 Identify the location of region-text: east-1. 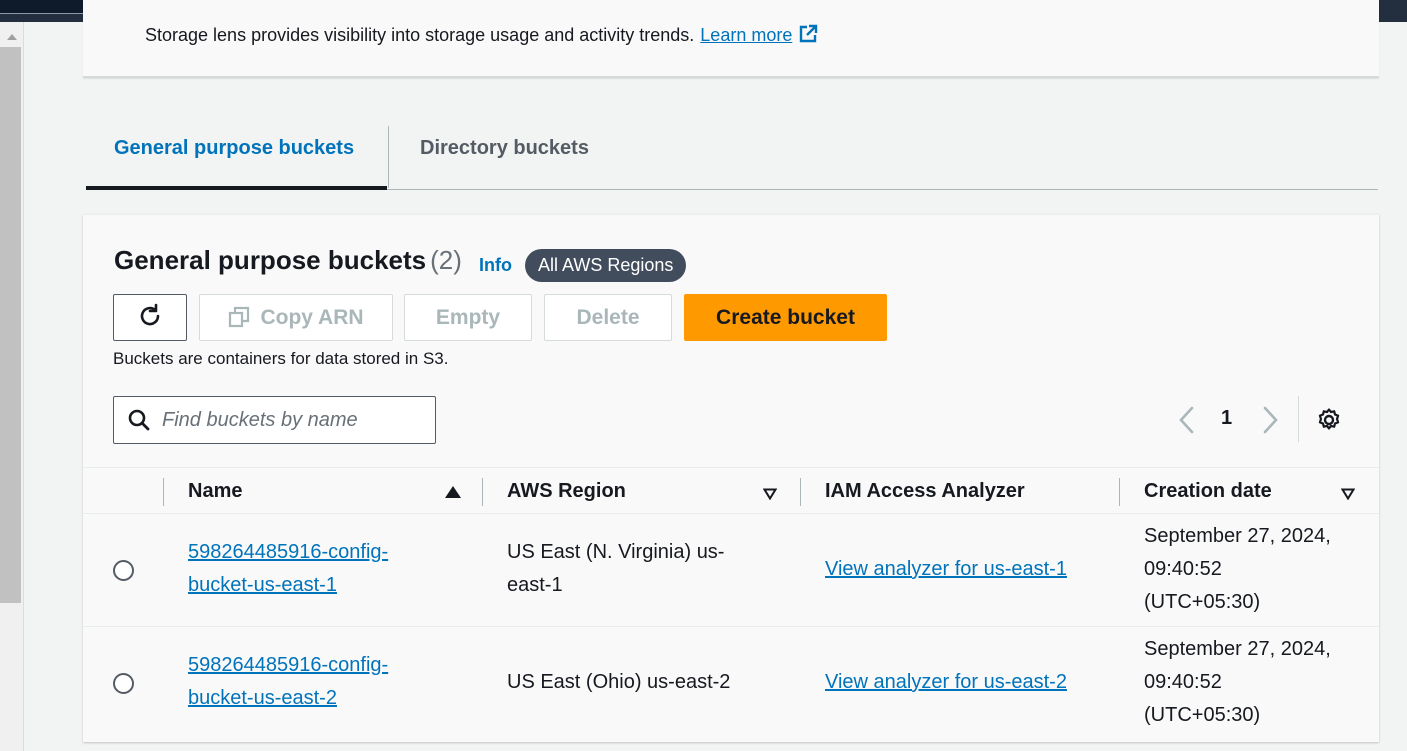
(535, 585).